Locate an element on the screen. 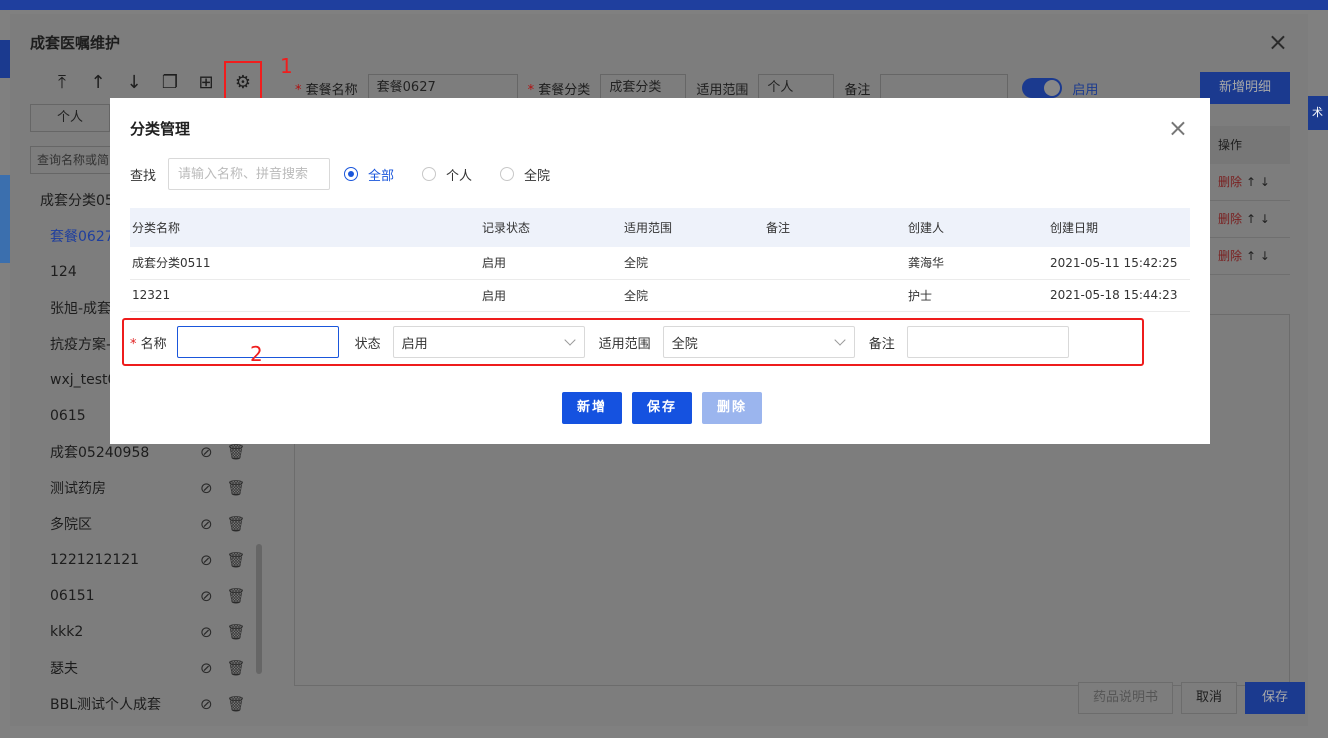  scope-filter: 全部 个人 全院 is located at coordinates (461, 174).